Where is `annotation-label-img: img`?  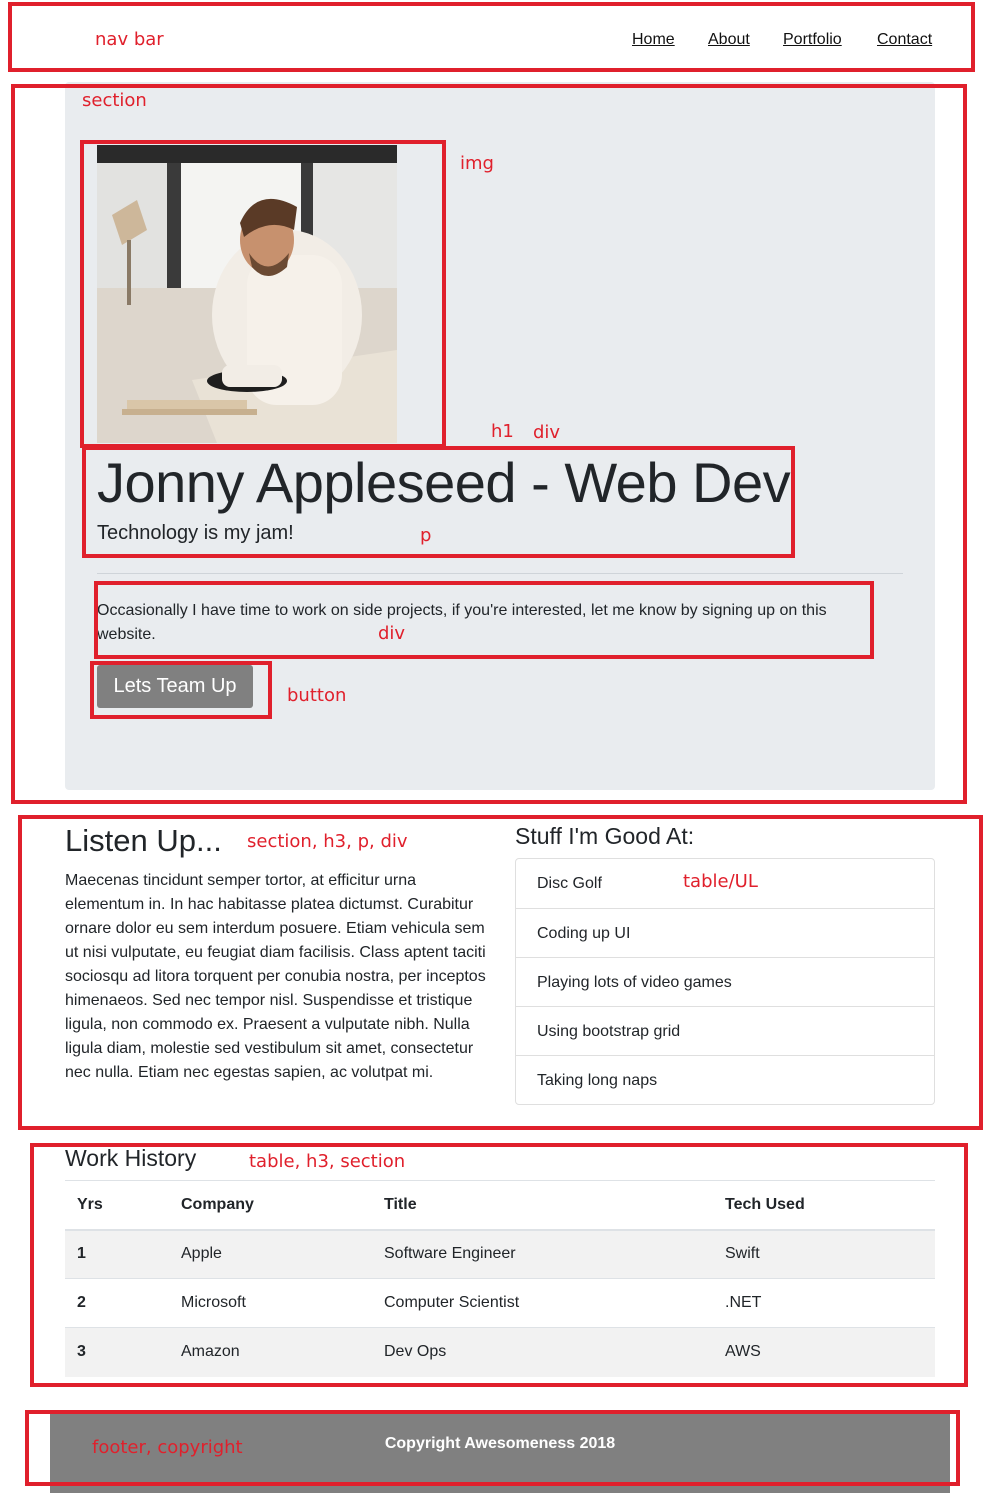 annotation-label-img: img is located at coordinates (477, 163).